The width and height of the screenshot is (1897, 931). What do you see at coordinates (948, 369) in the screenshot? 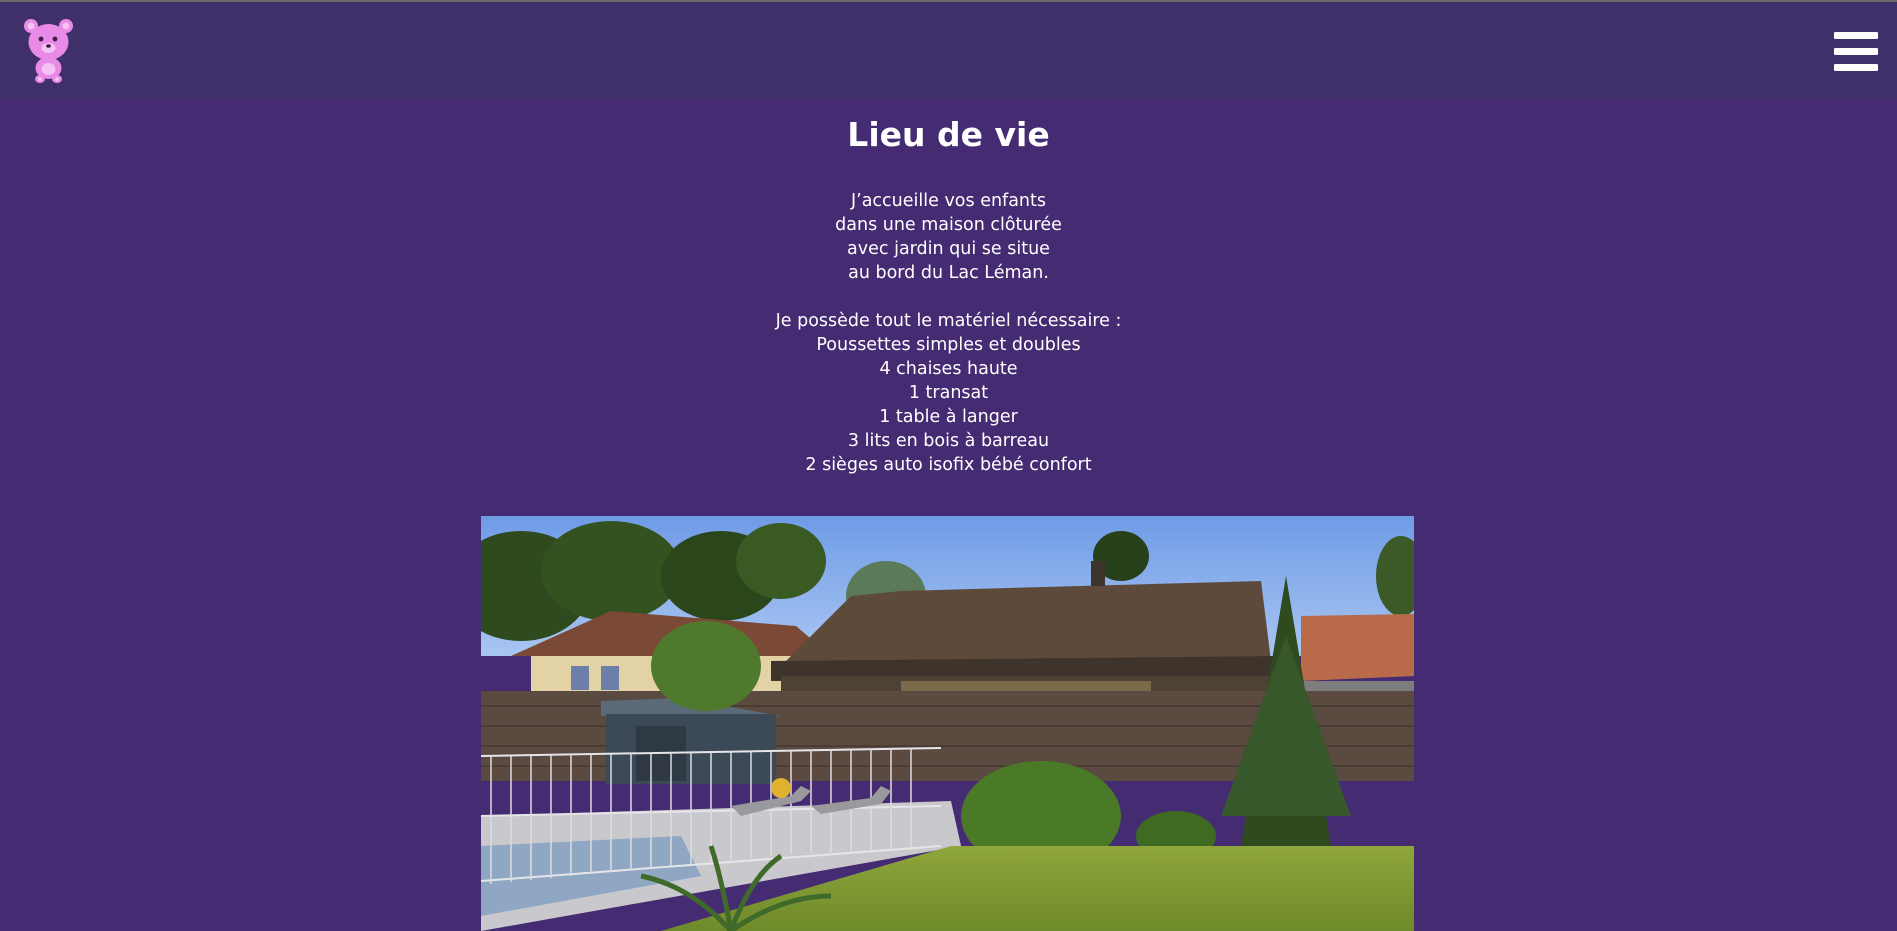
I see `equipment-item: 4 chaises haute` at bounding box center [948, 369].